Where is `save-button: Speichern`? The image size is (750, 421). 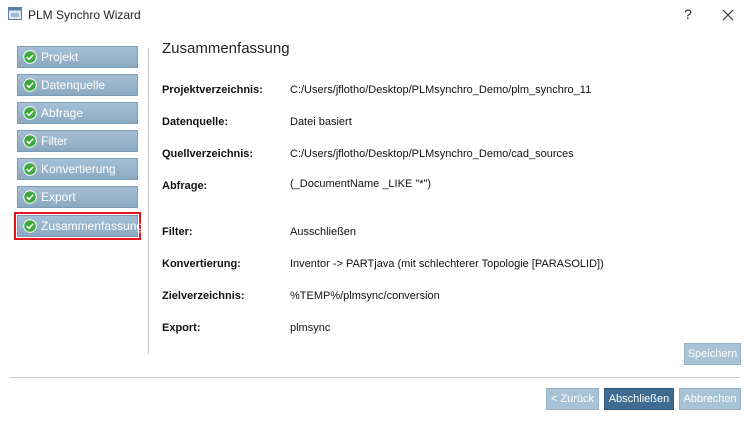
save-button: Speichern is located at coordinates (712, 354).